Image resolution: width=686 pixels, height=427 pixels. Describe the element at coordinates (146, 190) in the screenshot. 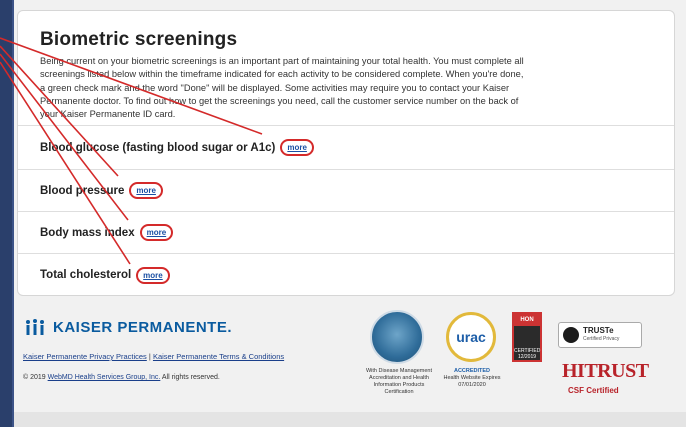

I see `more-link-blood-pressure: more` at that location.